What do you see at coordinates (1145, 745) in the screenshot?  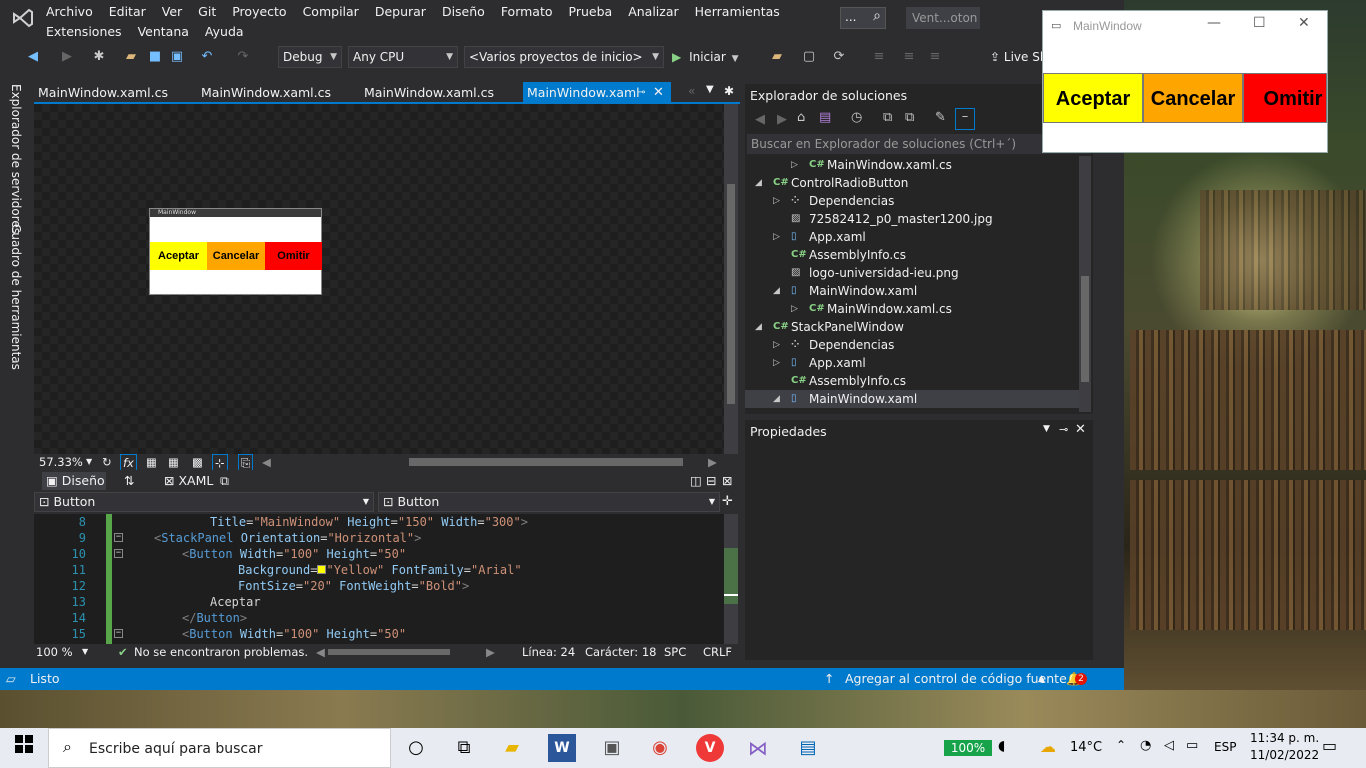 I see `wifi-icon: ◔` at bounding box center [1145, 745].